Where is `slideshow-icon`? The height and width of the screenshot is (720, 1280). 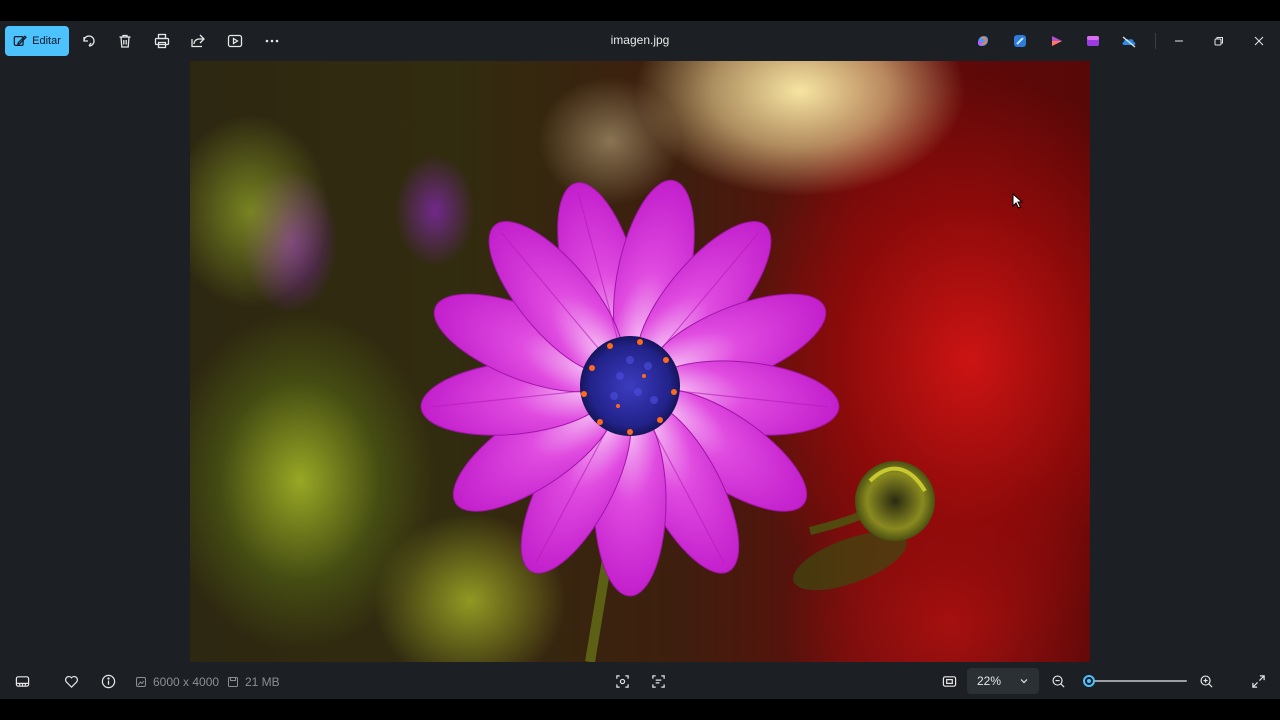 slideshow-icon is located at coordinates (235, 41).